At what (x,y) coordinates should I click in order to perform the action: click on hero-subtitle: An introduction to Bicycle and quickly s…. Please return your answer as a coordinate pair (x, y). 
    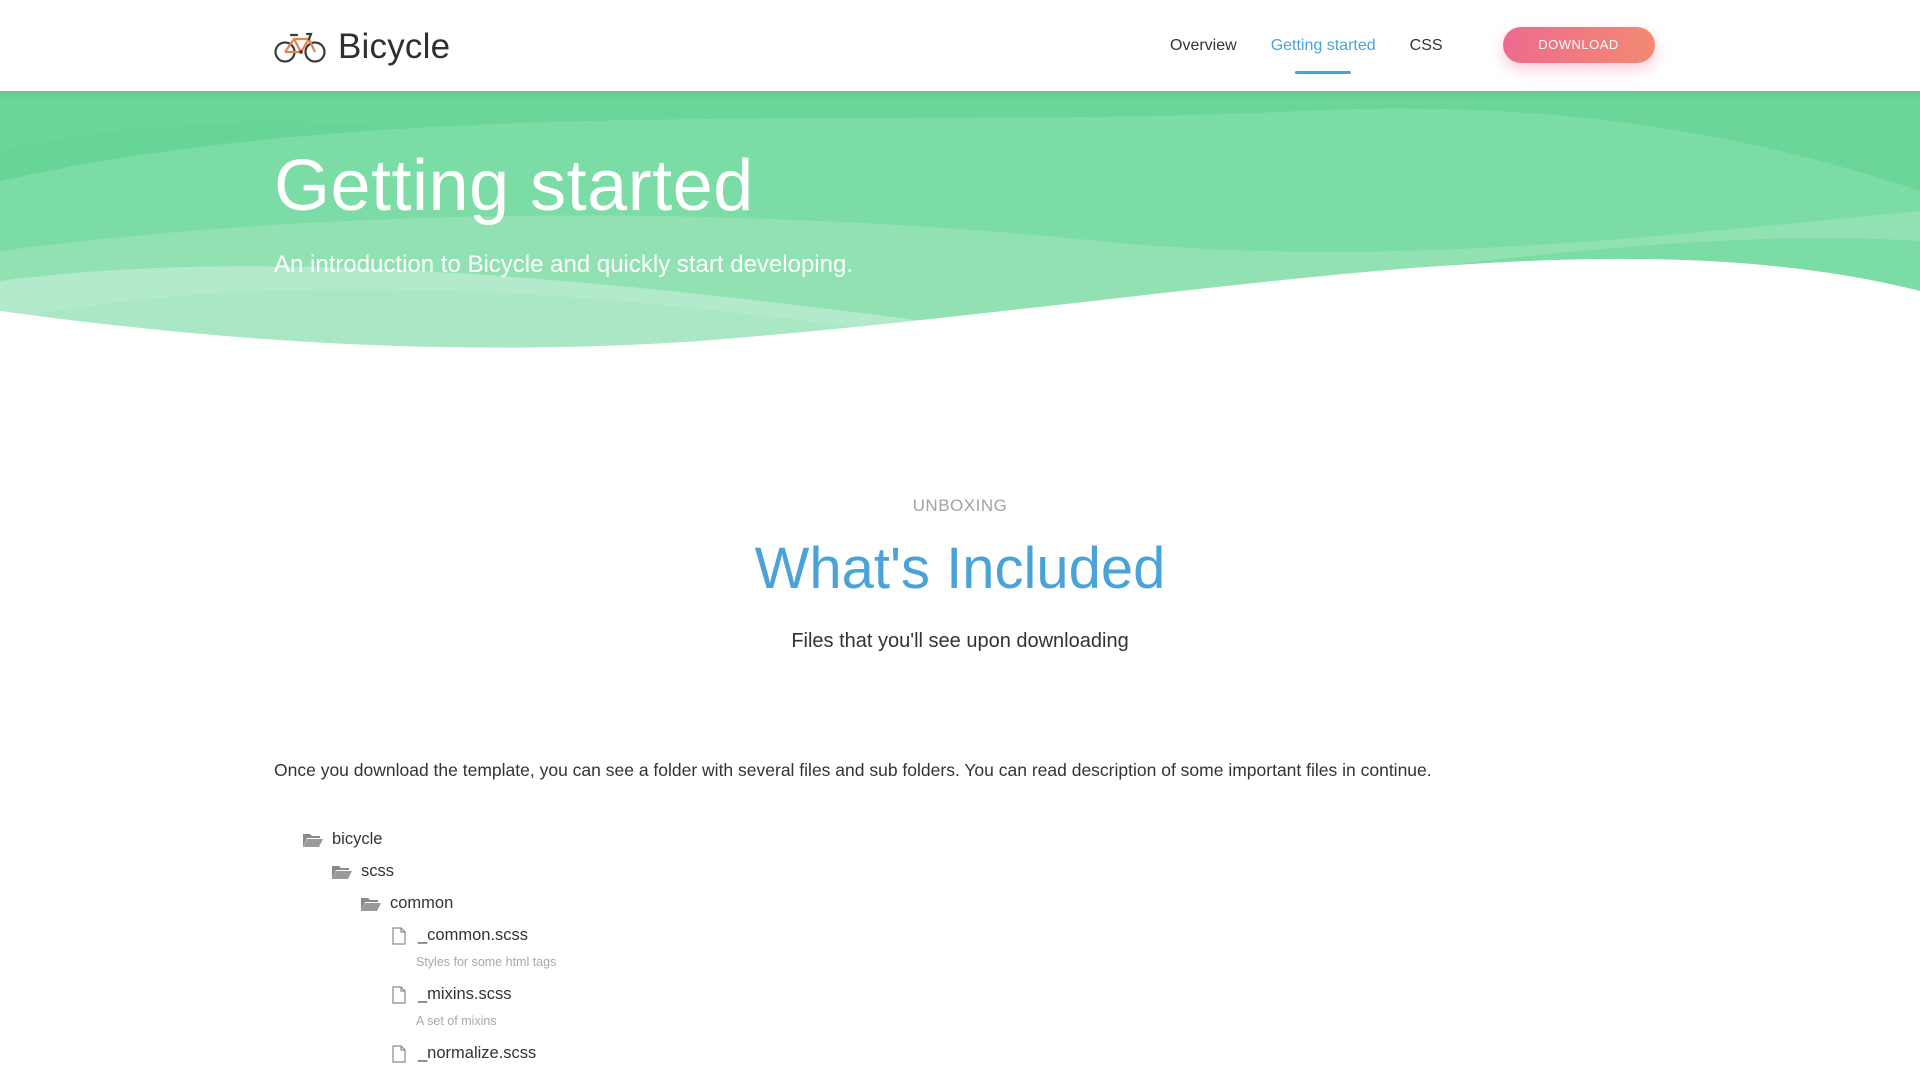
    Looking at the image, I should click on (563, 264).